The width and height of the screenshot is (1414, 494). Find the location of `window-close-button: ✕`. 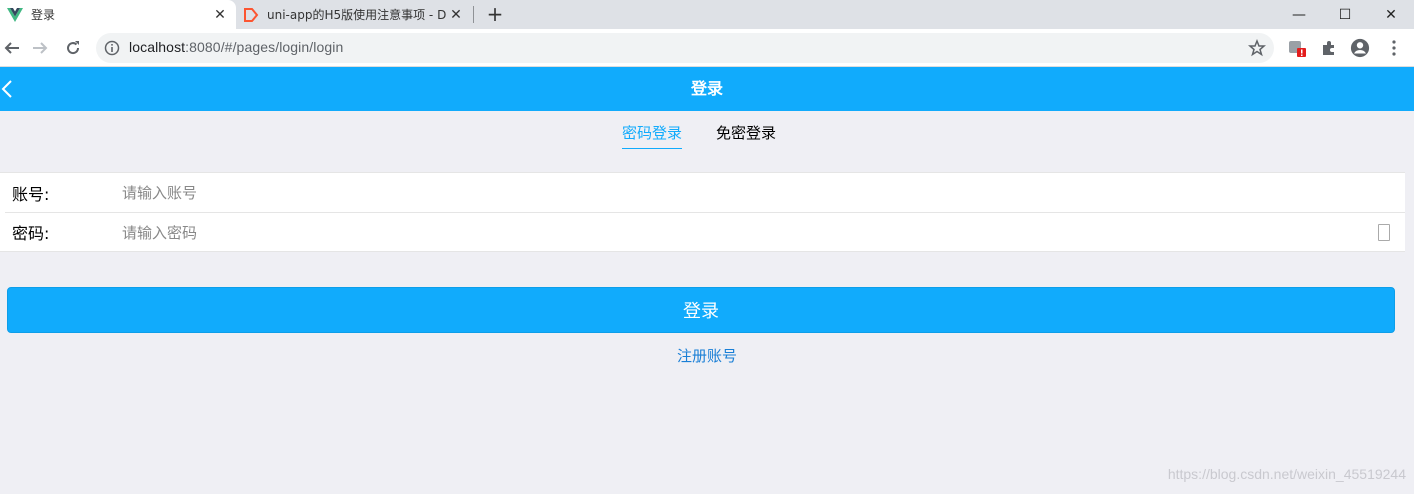

window-close-button: ✕ is located at coordinates (1391, 14).